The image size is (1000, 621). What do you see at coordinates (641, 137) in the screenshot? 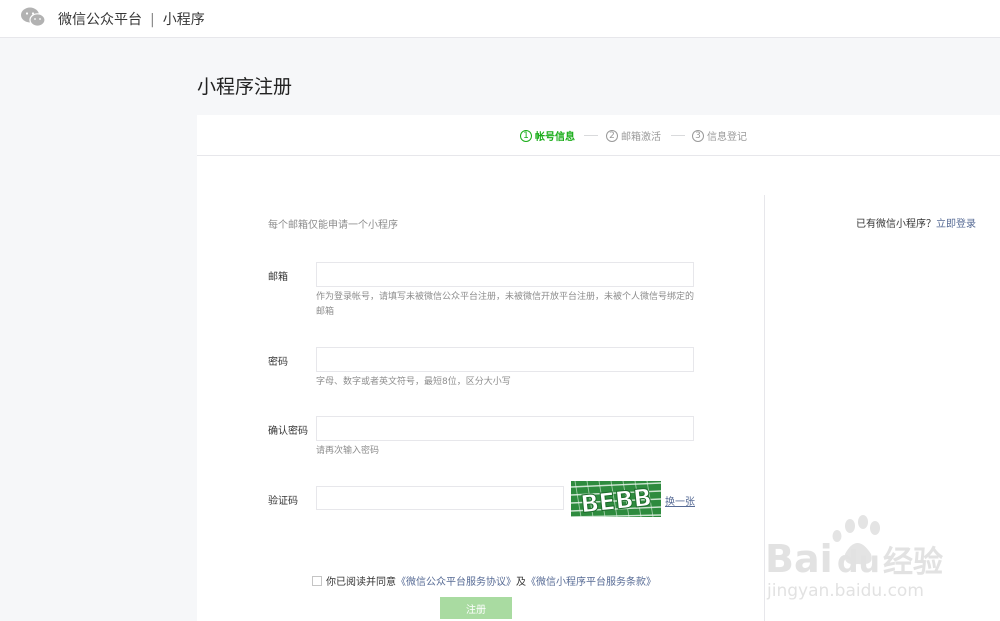
I see `step-label: 邮箱激活` at bounding box center [641, 137].